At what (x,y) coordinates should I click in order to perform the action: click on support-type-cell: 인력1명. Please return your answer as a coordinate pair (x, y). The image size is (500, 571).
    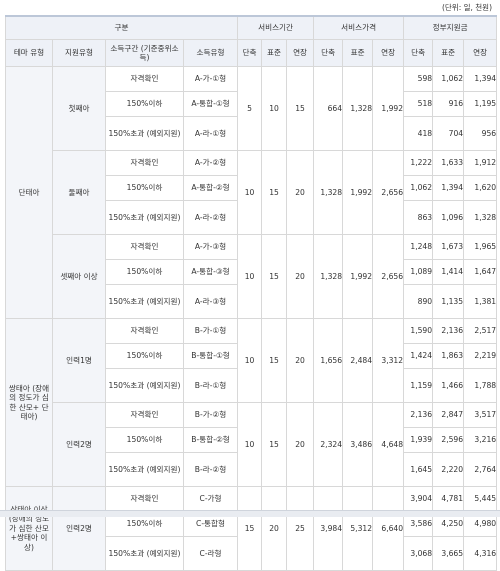
    Looking at the image, I should click on (79, 360).